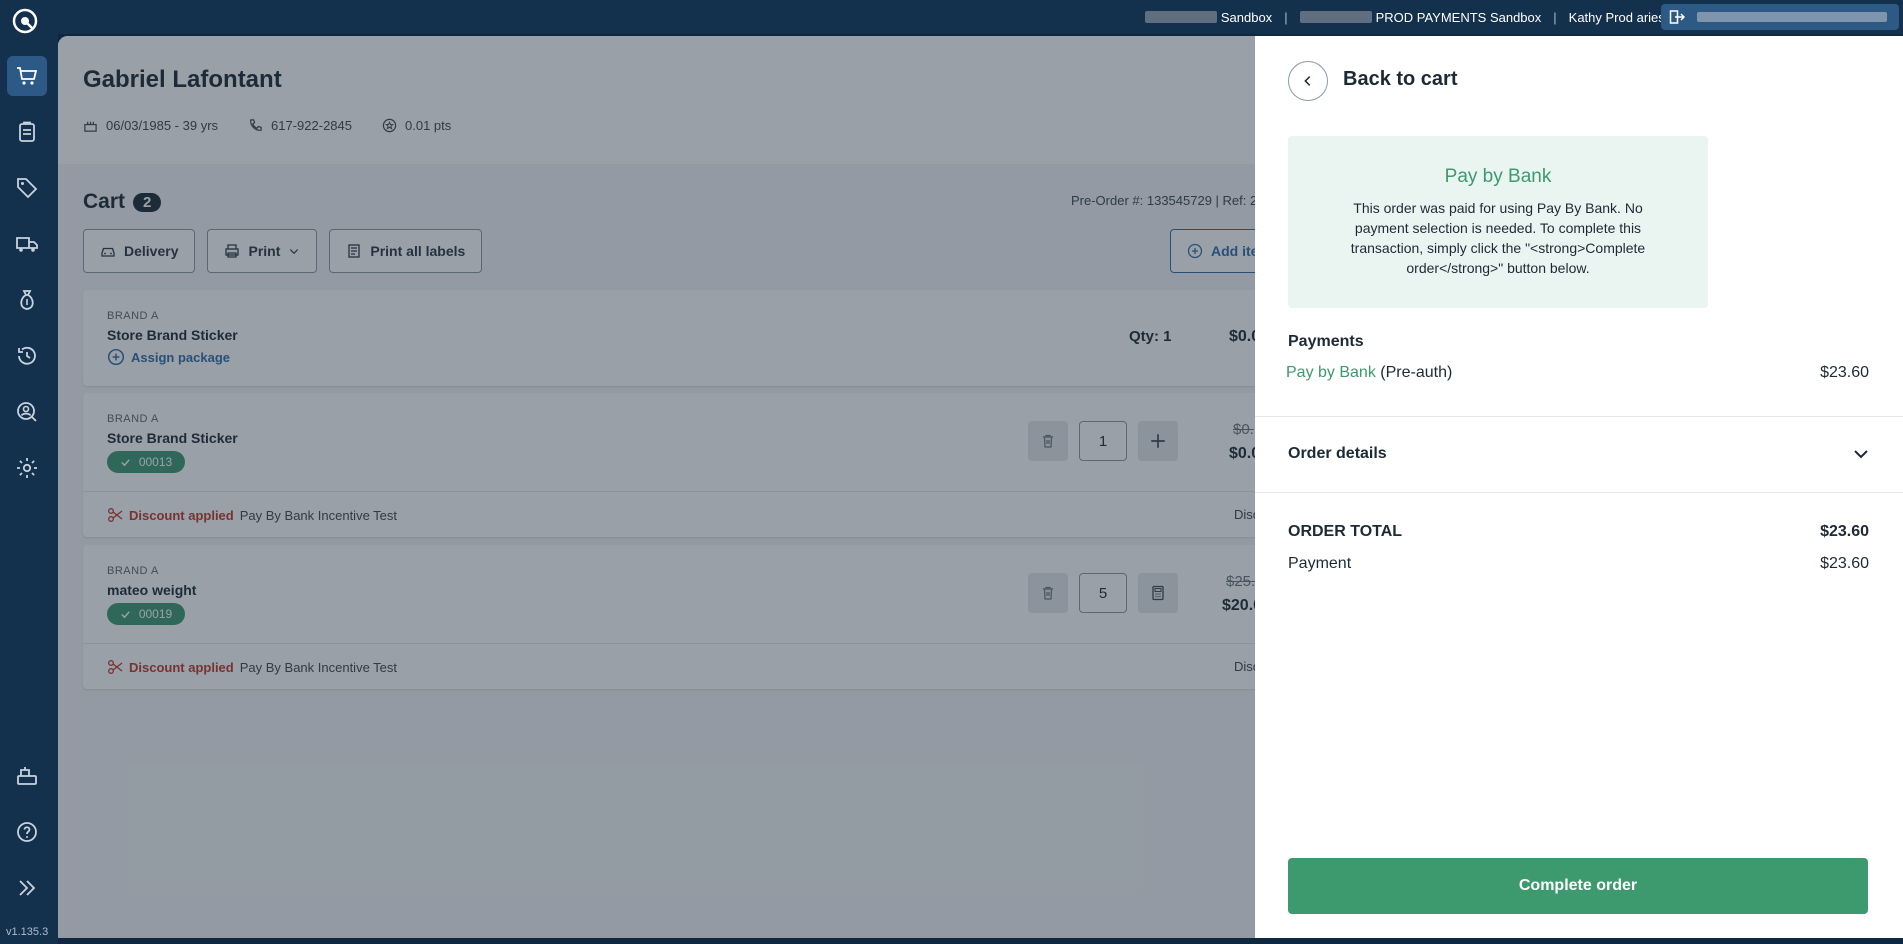 This screenshot has height=944, width=1903. I want to click on account-button, so click(1780, 17).